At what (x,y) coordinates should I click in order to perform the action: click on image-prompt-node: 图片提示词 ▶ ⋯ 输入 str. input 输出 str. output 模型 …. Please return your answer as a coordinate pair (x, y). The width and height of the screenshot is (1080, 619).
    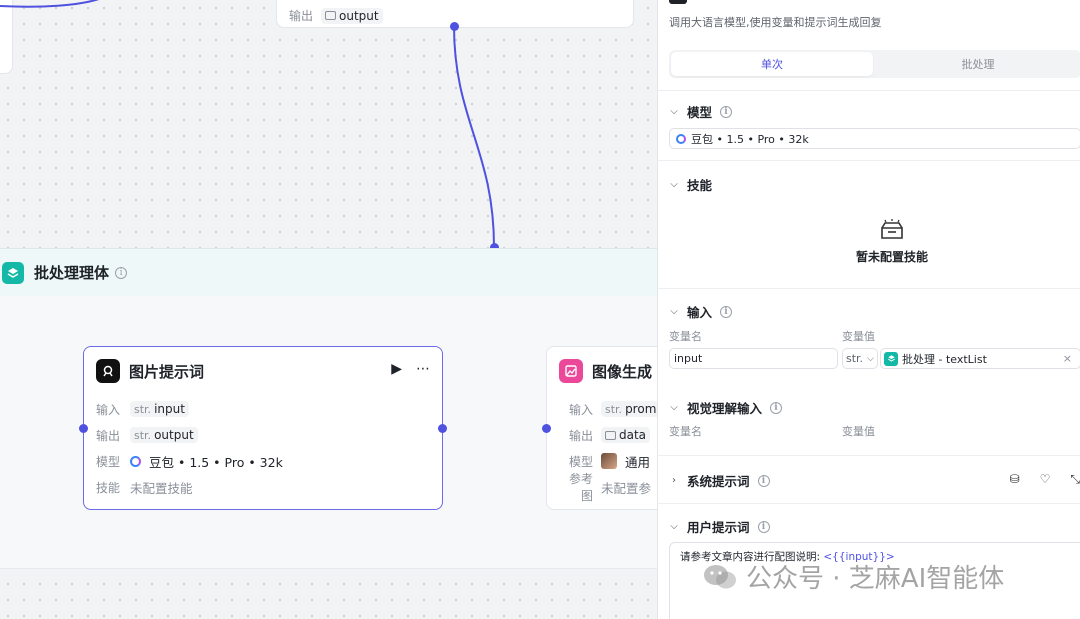
    Looking at the image, I should click on (263, 428).